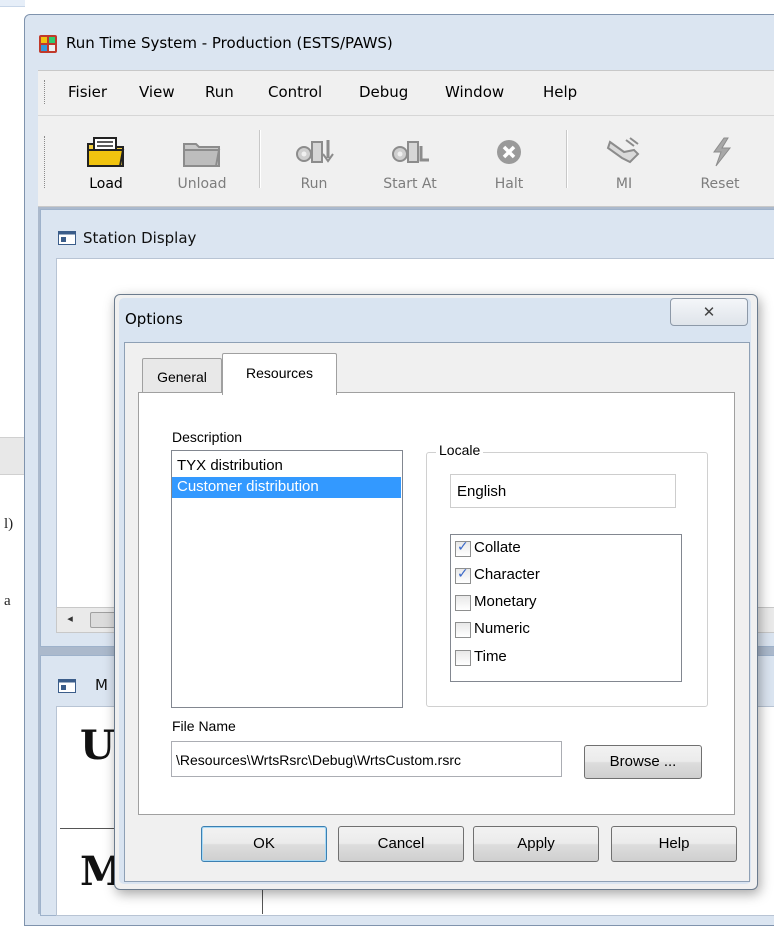  I want to click on unload-folder-icon, so click(202, 154).